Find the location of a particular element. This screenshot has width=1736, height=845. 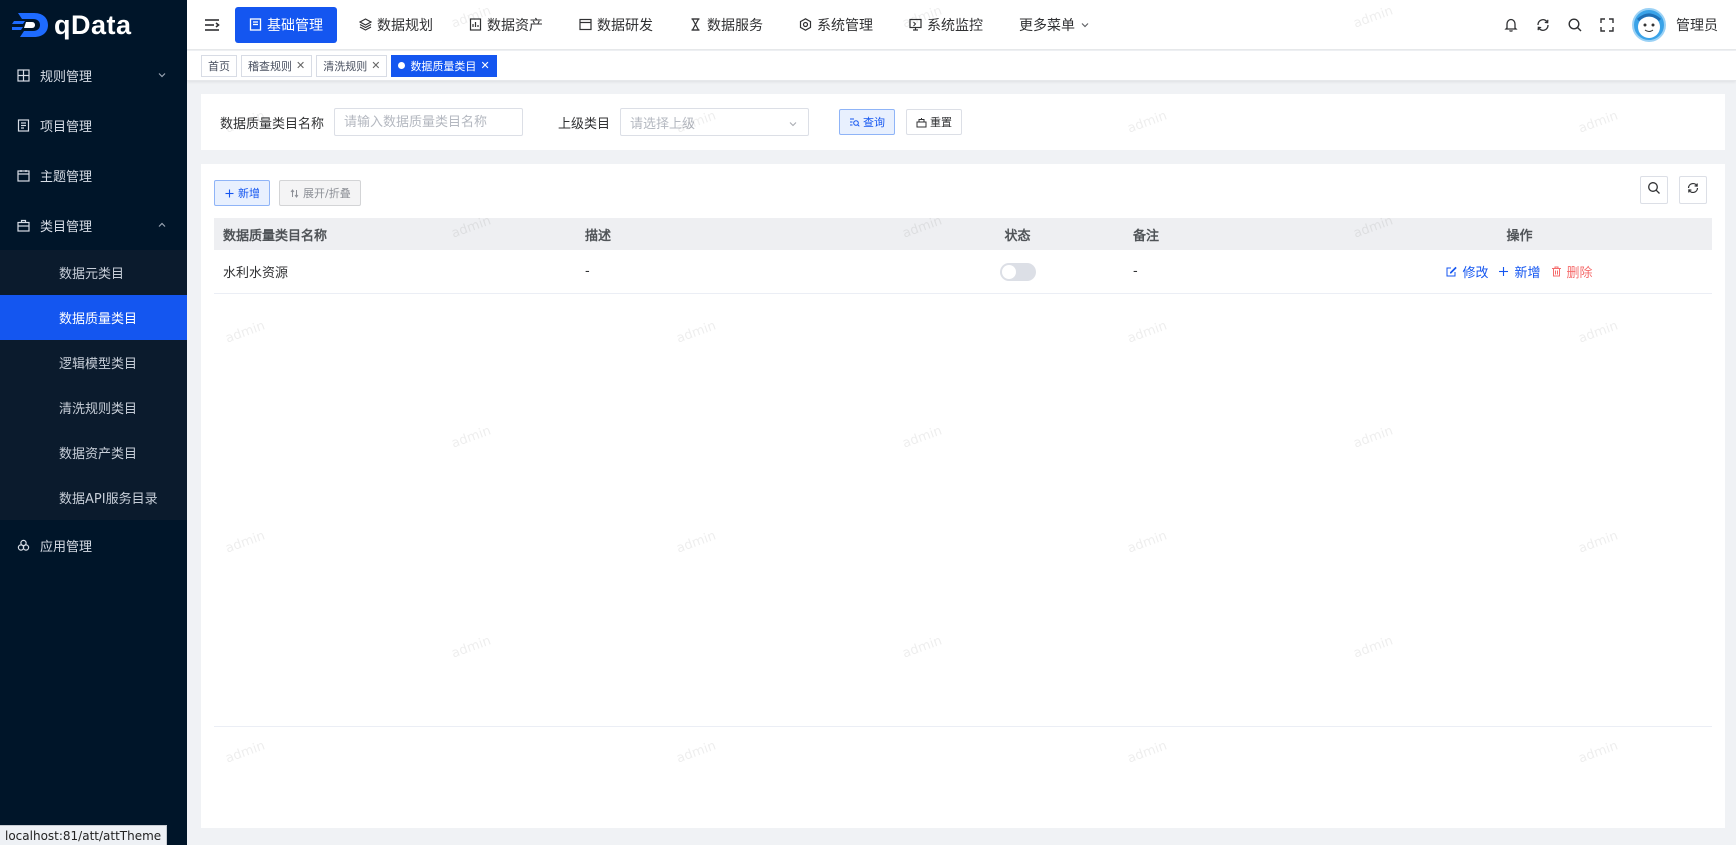

refresh-table-button is located at coordinates (1693, 190).